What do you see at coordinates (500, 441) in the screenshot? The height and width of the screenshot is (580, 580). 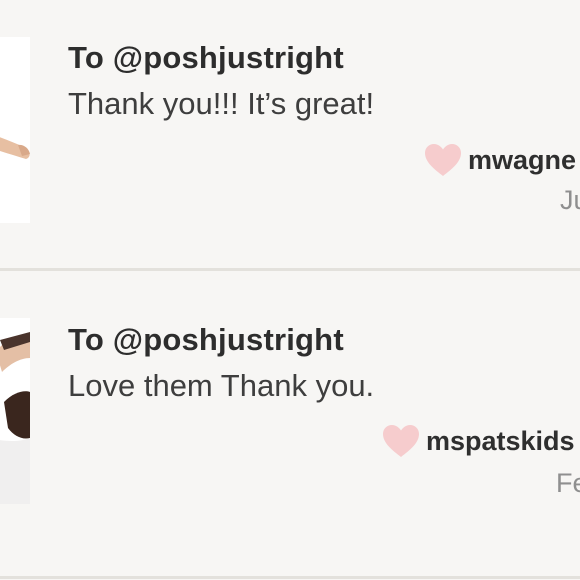 I see `author-username: mspatskids` at bounding box center [500, 441].